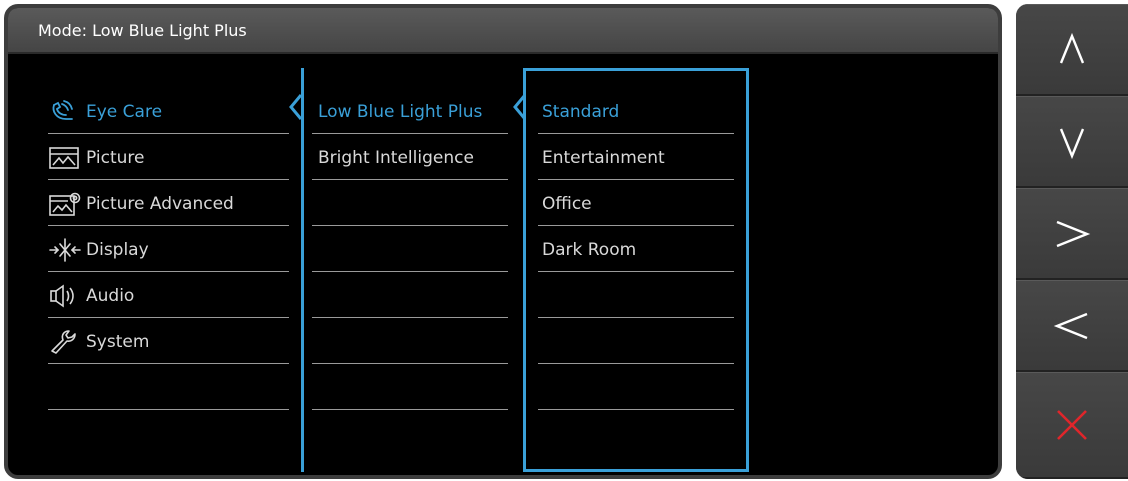  What do you see at coordinates (118, 341) in the screenshot?
I see `menu-item-label: System` at bounding box center [118, 341].